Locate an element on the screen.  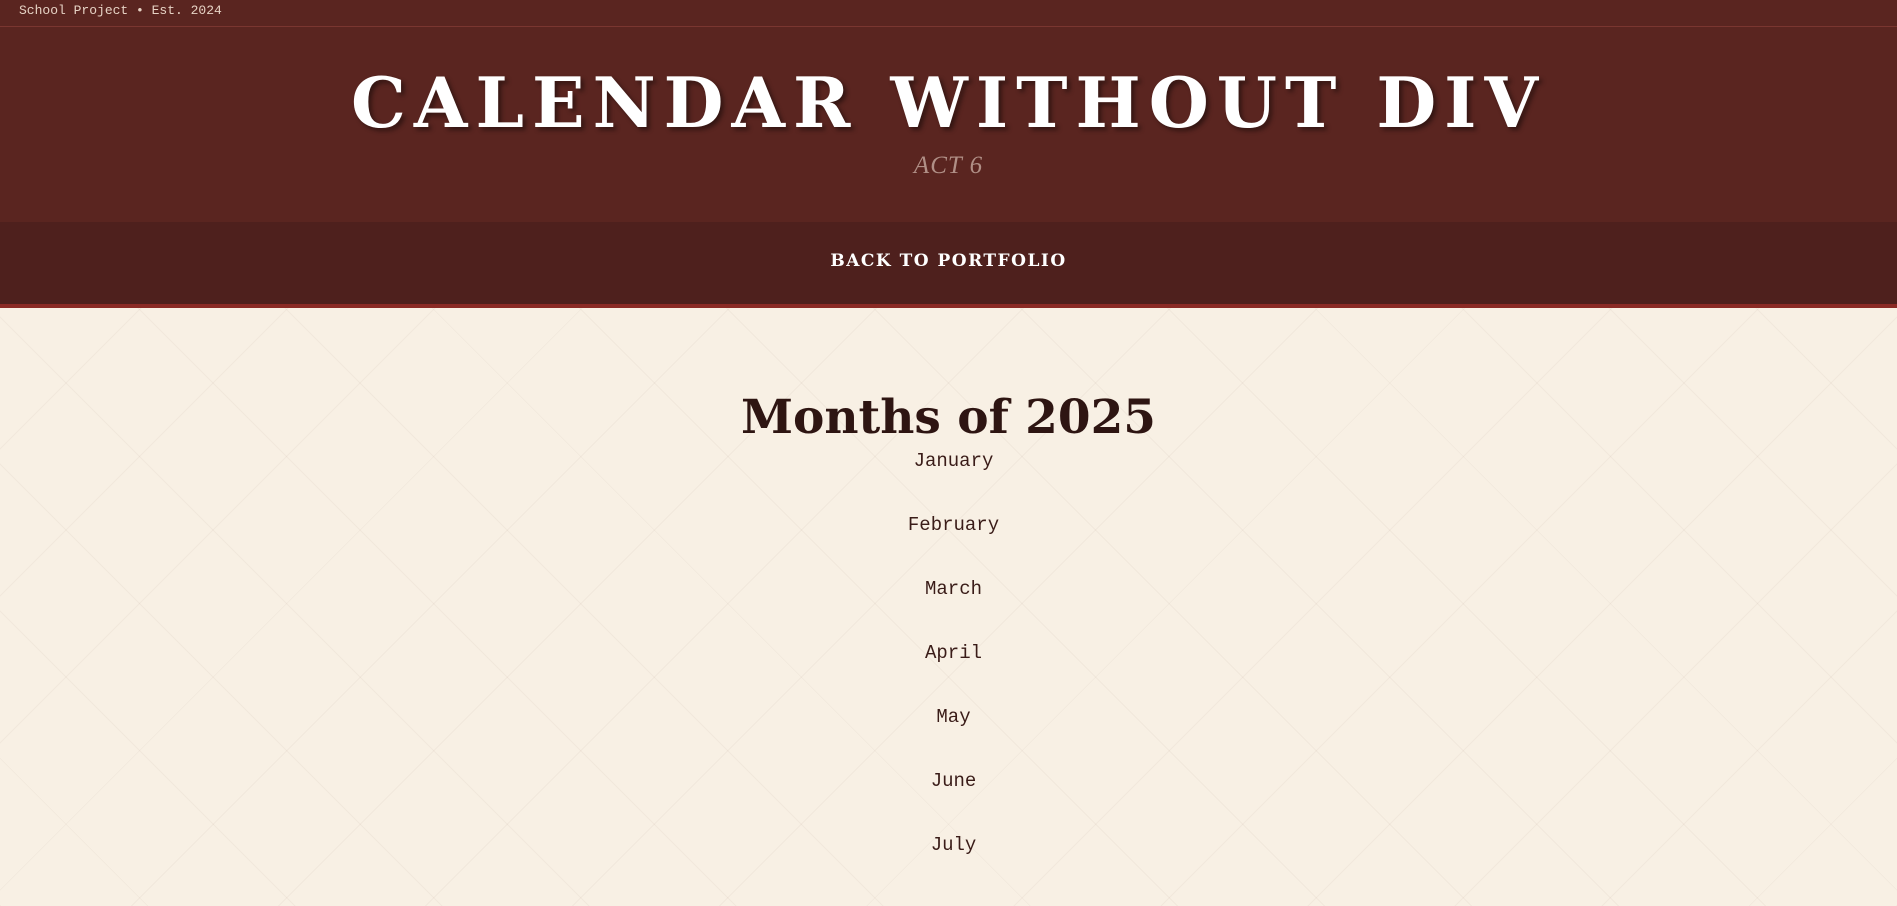
month-item-january: January is located at coordinates (953, 461).